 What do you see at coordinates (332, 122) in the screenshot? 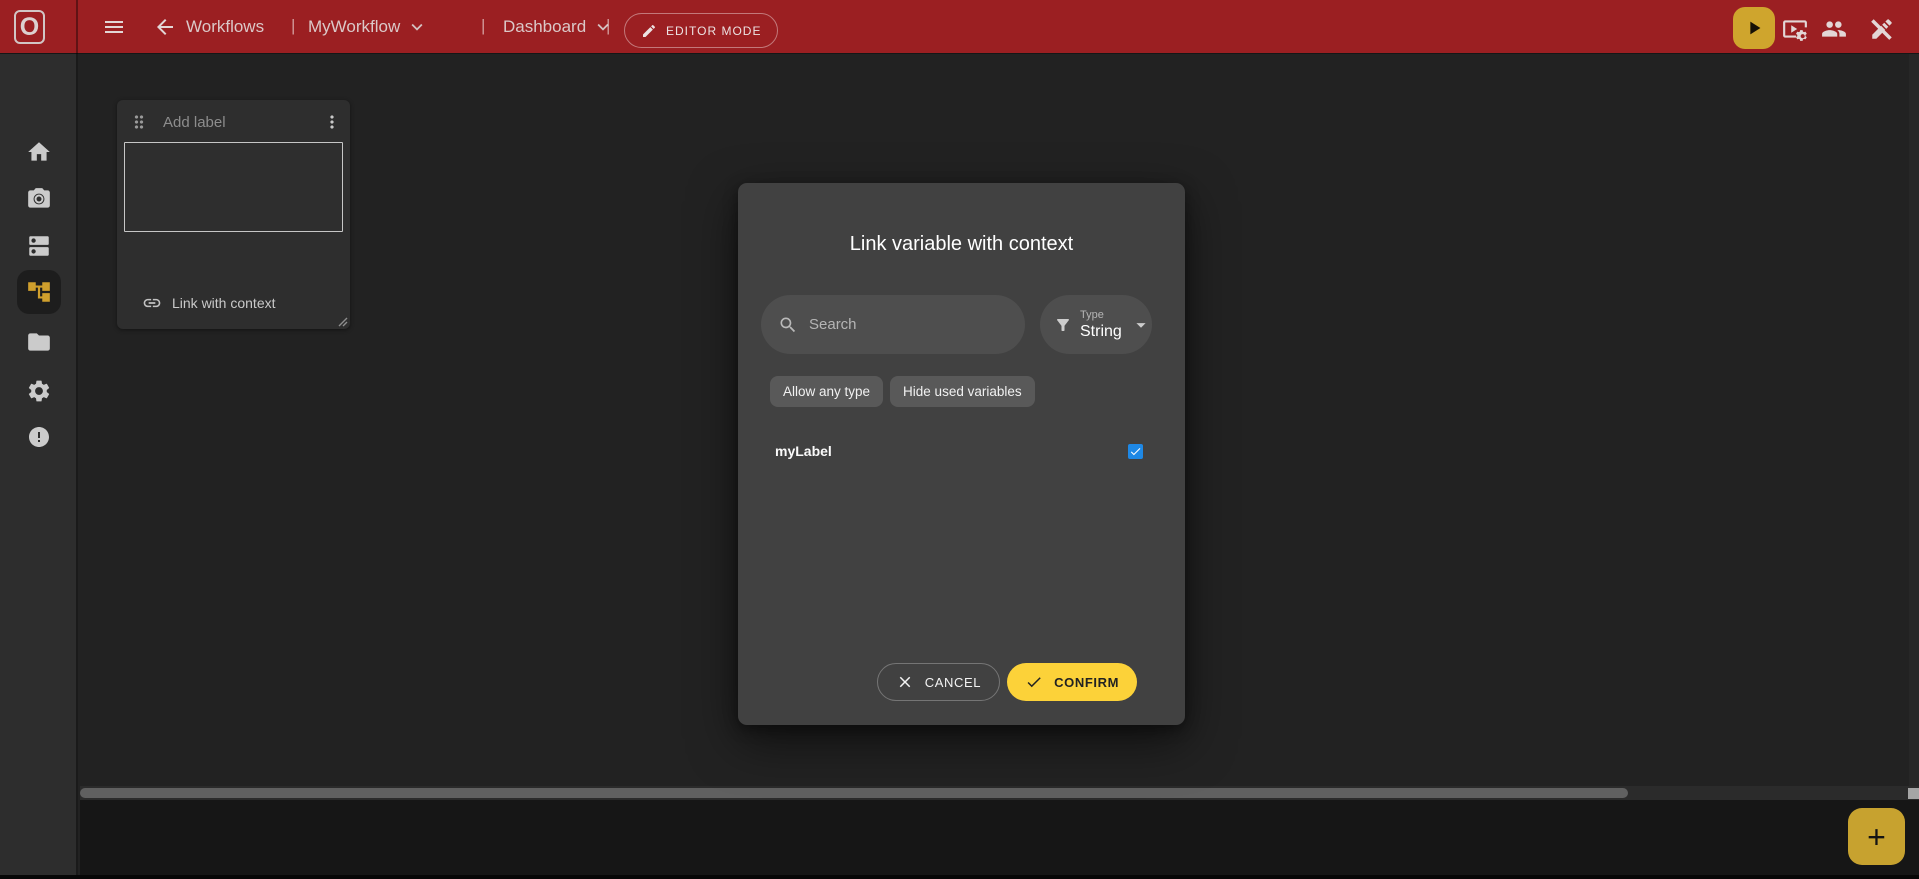
I see `kebab-menu-icon` at bounding box center [332, 122].